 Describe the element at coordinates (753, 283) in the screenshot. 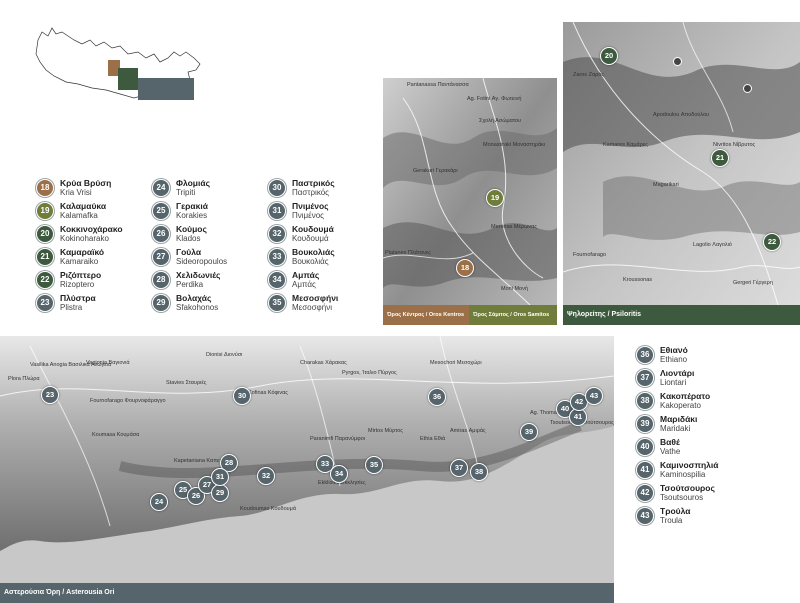

I see `place-label: Gergeri Γέργερη` at that location.